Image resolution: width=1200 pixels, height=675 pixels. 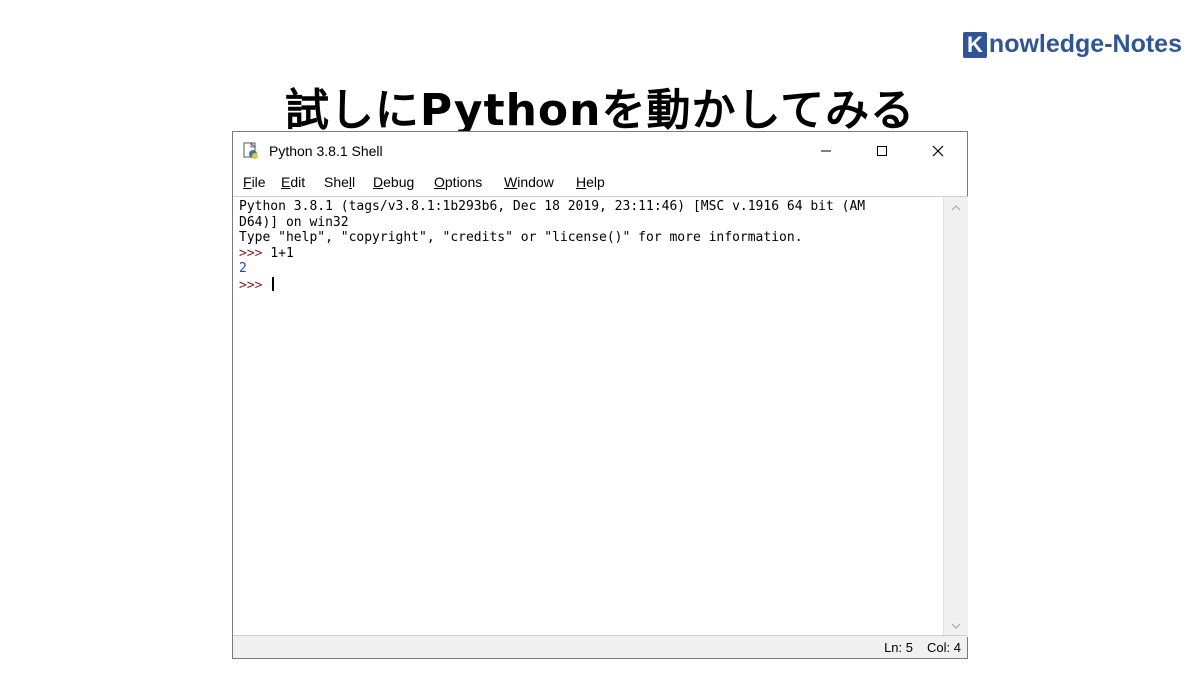 I want to click on scroll-down-button, so click(x=956, y=626).